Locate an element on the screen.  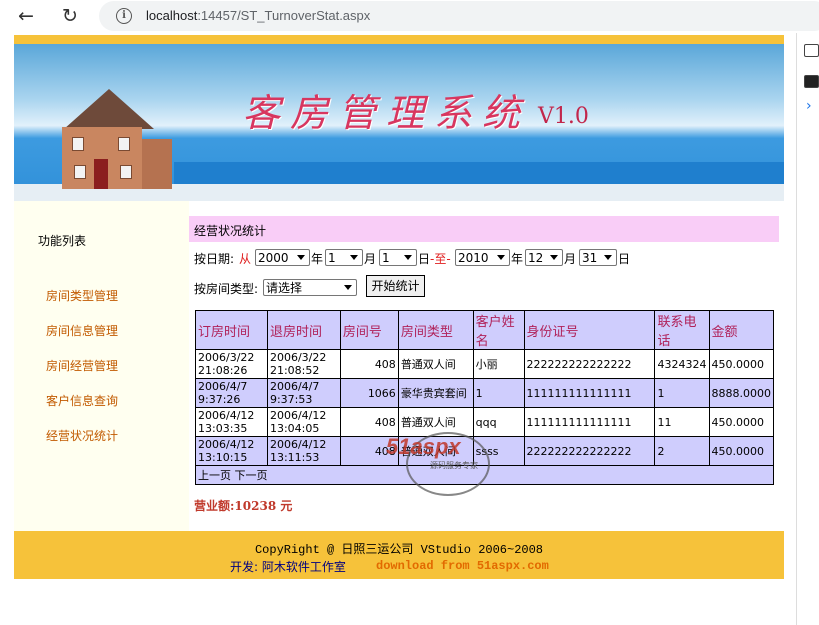
cell-room-type: 豪华贵宾套间 is located at coordinates (435, 393).